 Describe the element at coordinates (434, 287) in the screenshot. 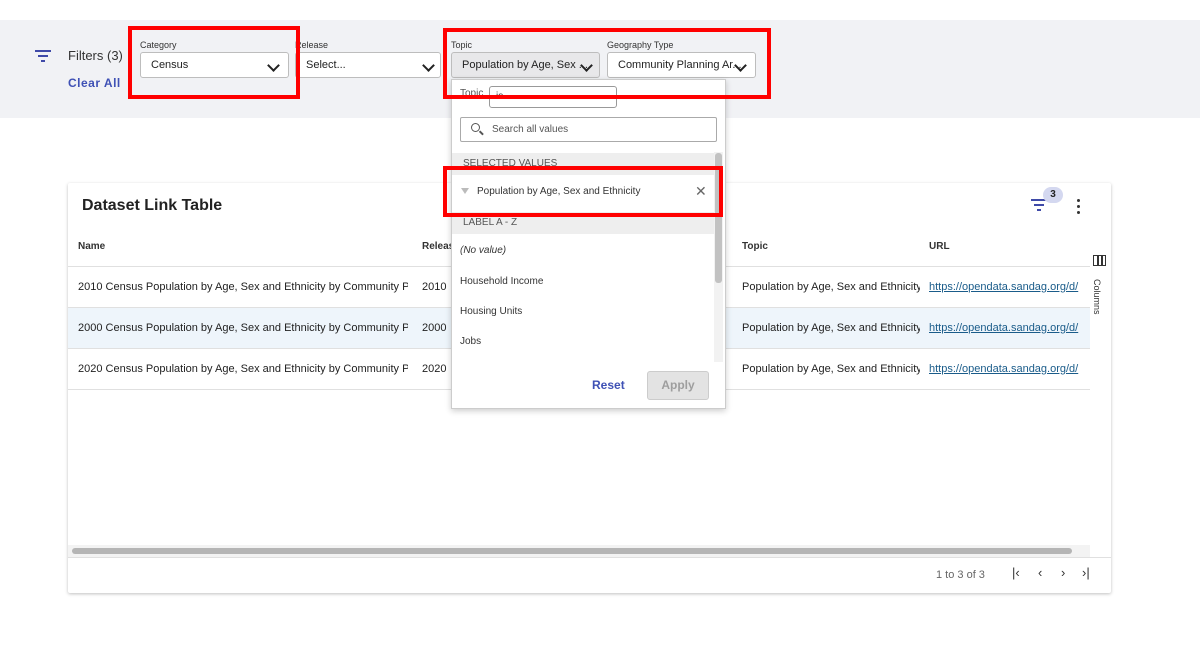

I see `cell-release: 2010` at that location.